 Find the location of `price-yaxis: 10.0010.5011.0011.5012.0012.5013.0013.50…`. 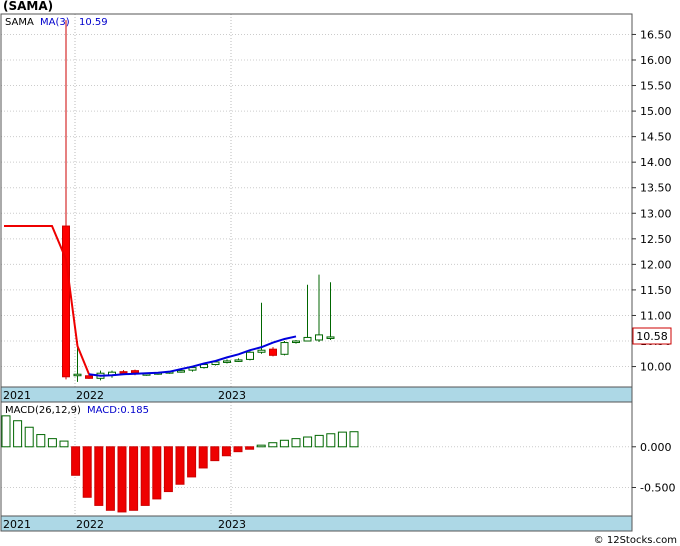

price-yaxis: 10.0010.5011.0011.5012.0012.5013.0013.50… is located at coordinates (652, 201).